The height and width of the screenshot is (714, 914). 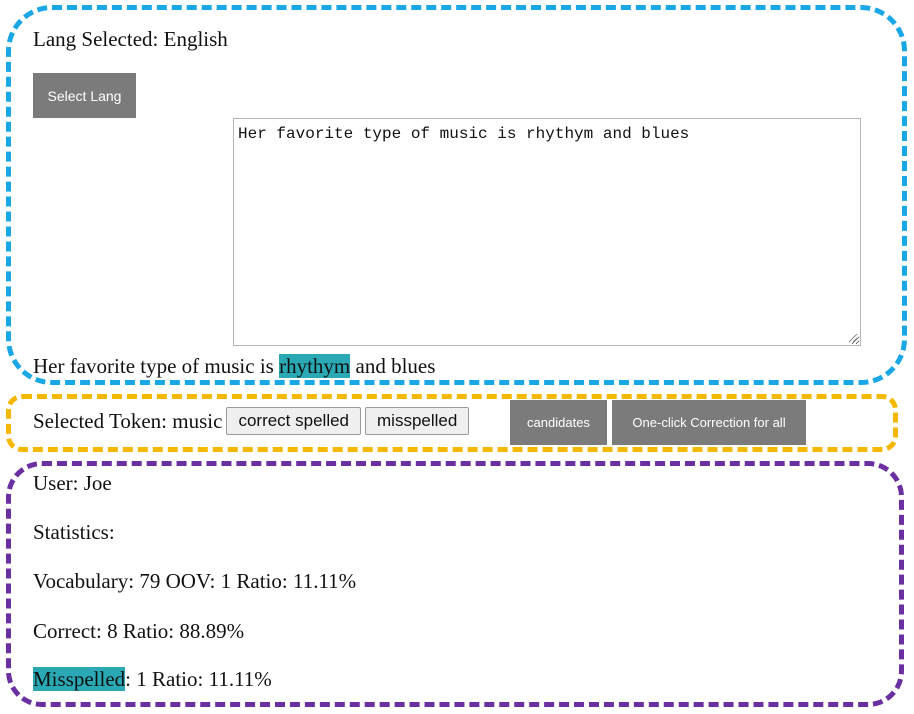 What do you see at coordinates (100, 421) in the screenshot?
I see `selected-token-label: Selected Token:` at bounding box center [100, 421].